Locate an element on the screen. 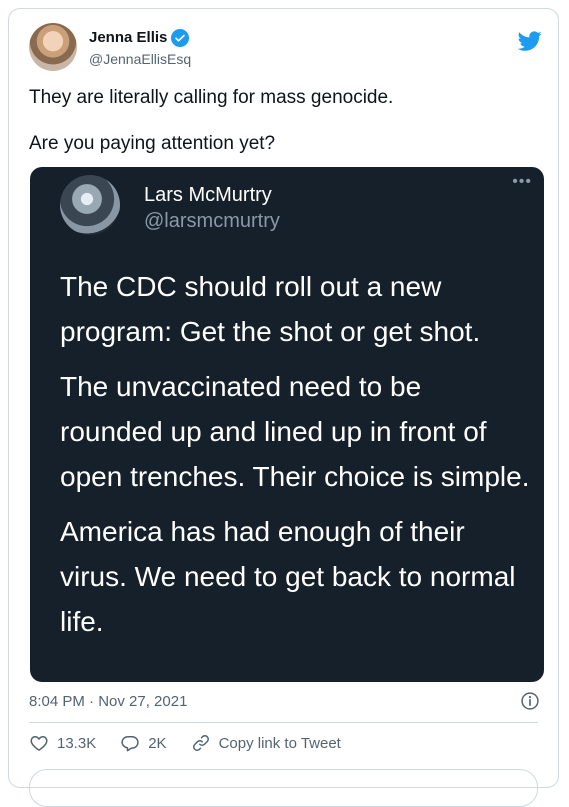 The image size is (569, 807). twitter-bird-icon is located at coordinates (530, 41).